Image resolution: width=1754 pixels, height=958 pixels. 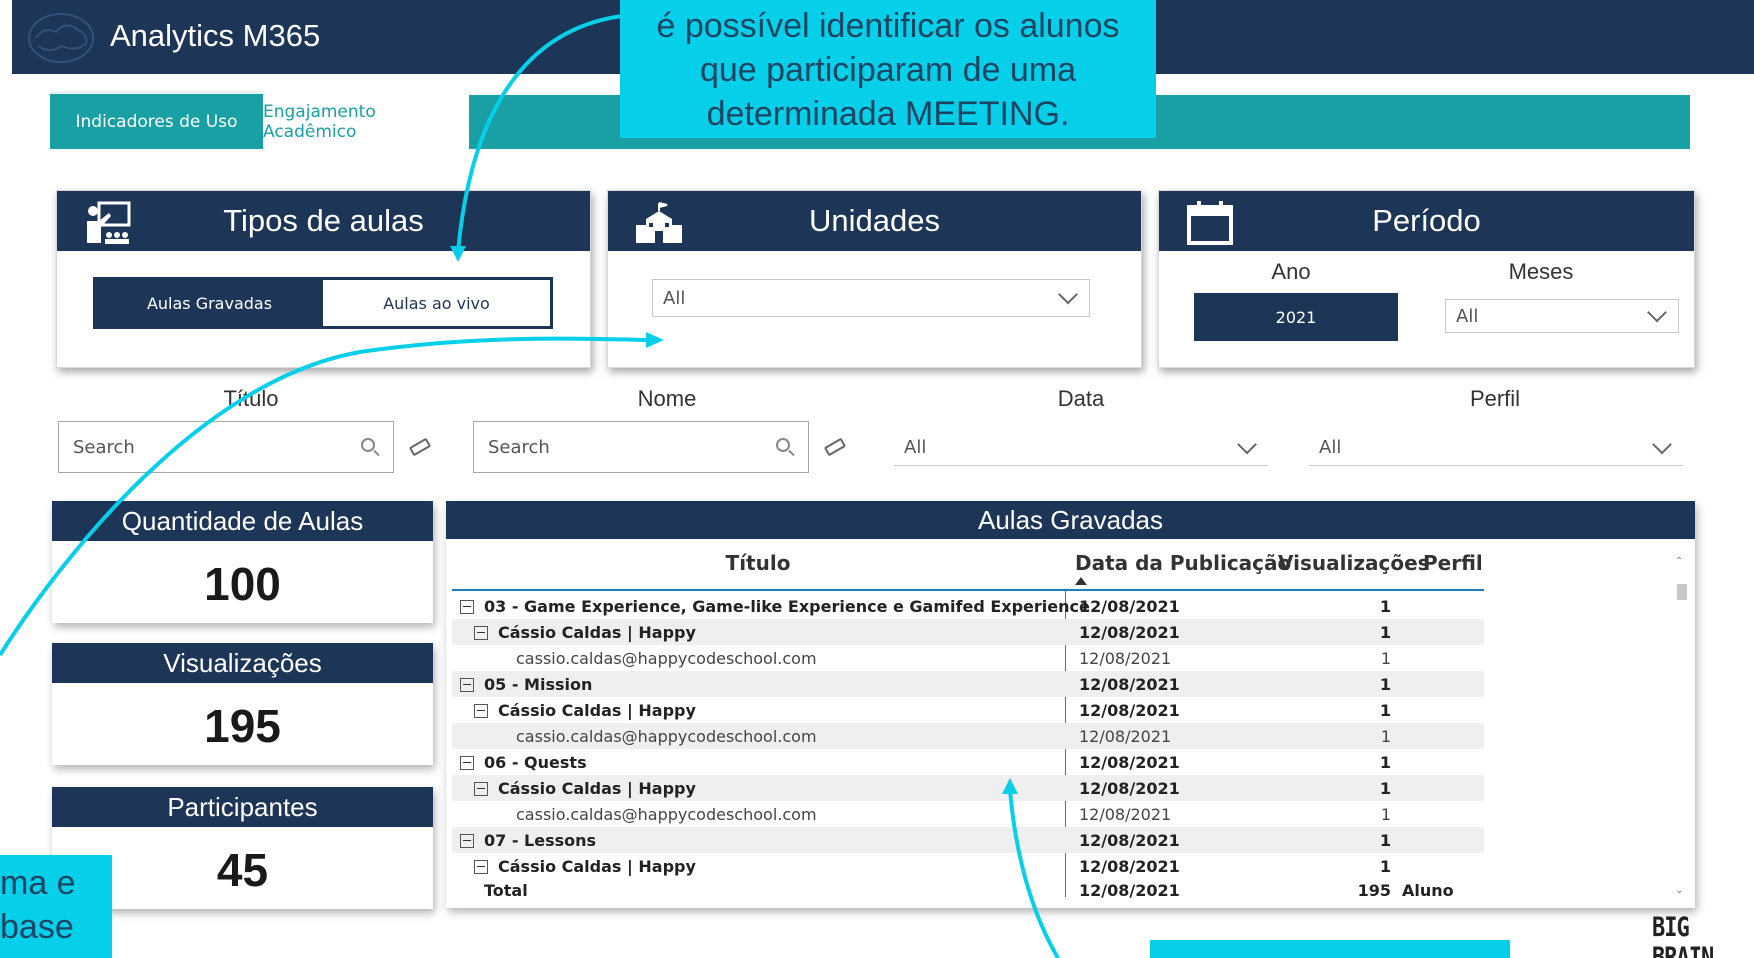 What do you see at coordinates (323, 496) in the screenshot?
I see `arrow-to-unidades` at bounding box center [323, 496].